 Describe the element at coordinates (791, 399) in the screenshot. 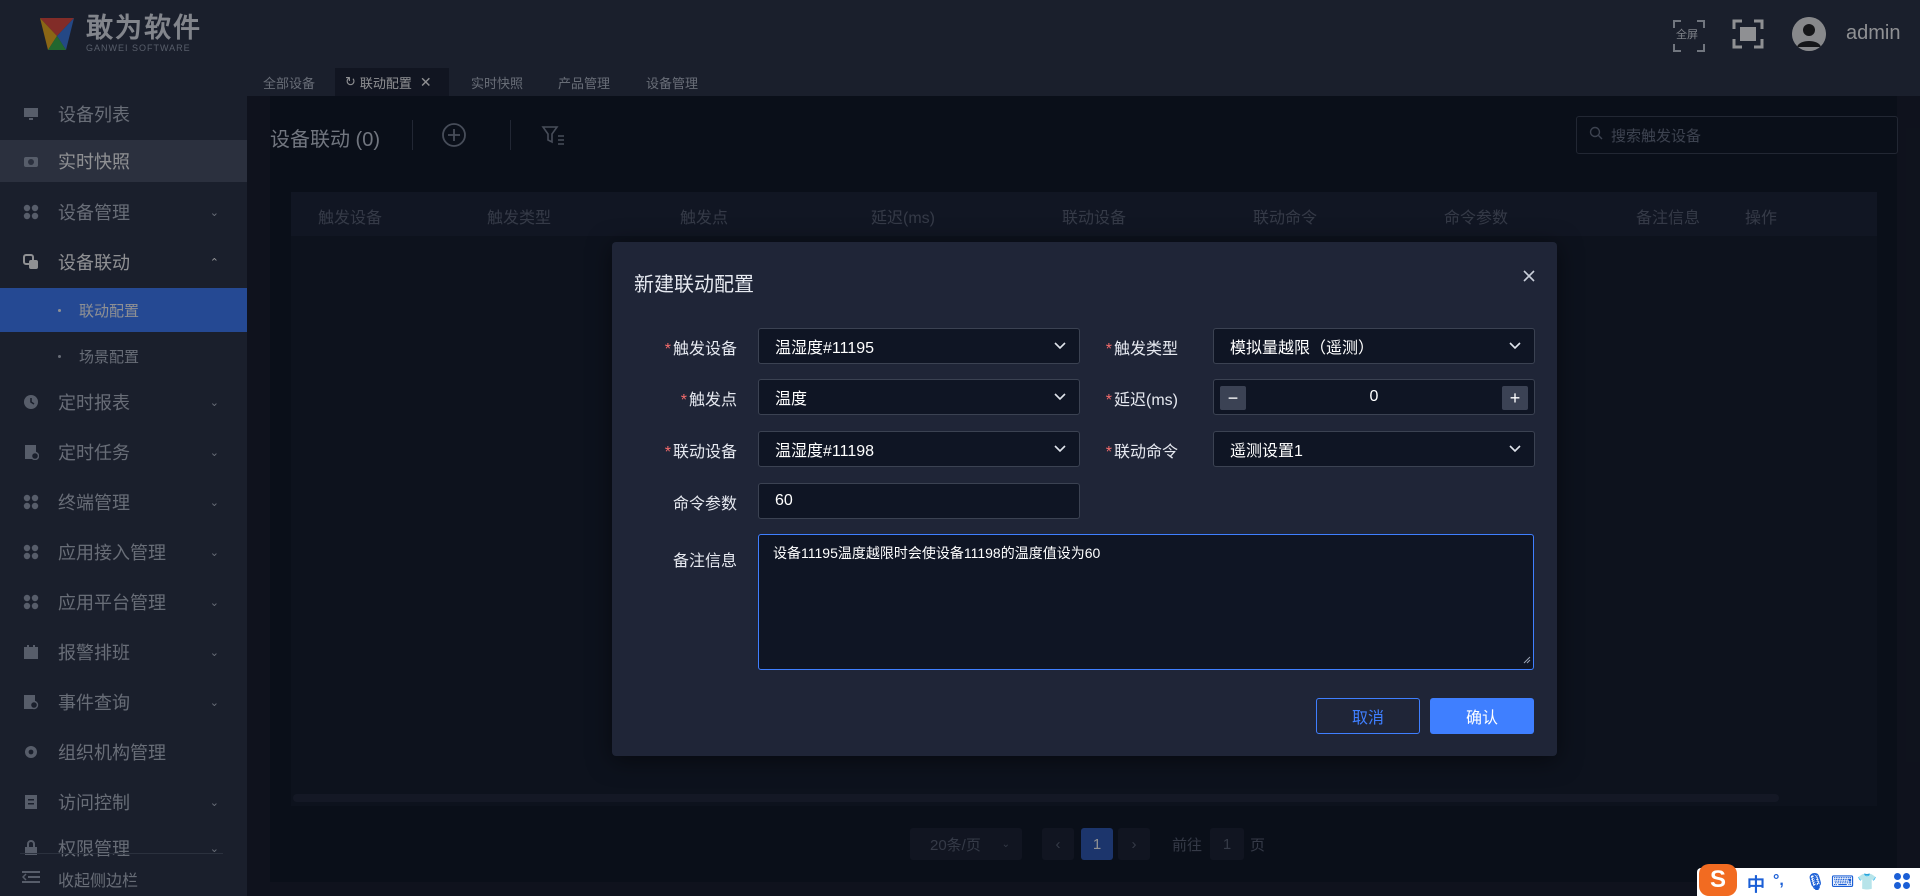

I see `trigger-point-value: 温度` at that location.